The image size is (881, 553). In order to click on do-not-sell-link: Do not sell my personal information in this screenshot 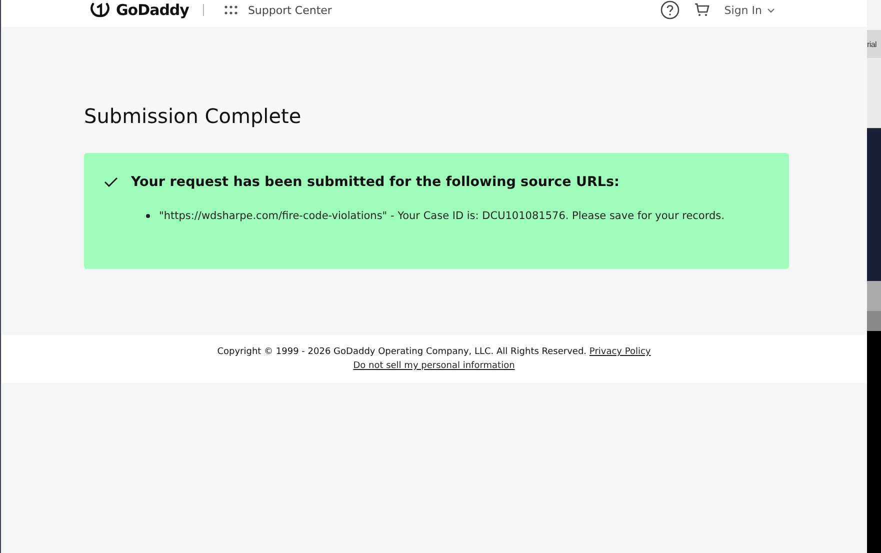, I will do `click(434, 366)`.